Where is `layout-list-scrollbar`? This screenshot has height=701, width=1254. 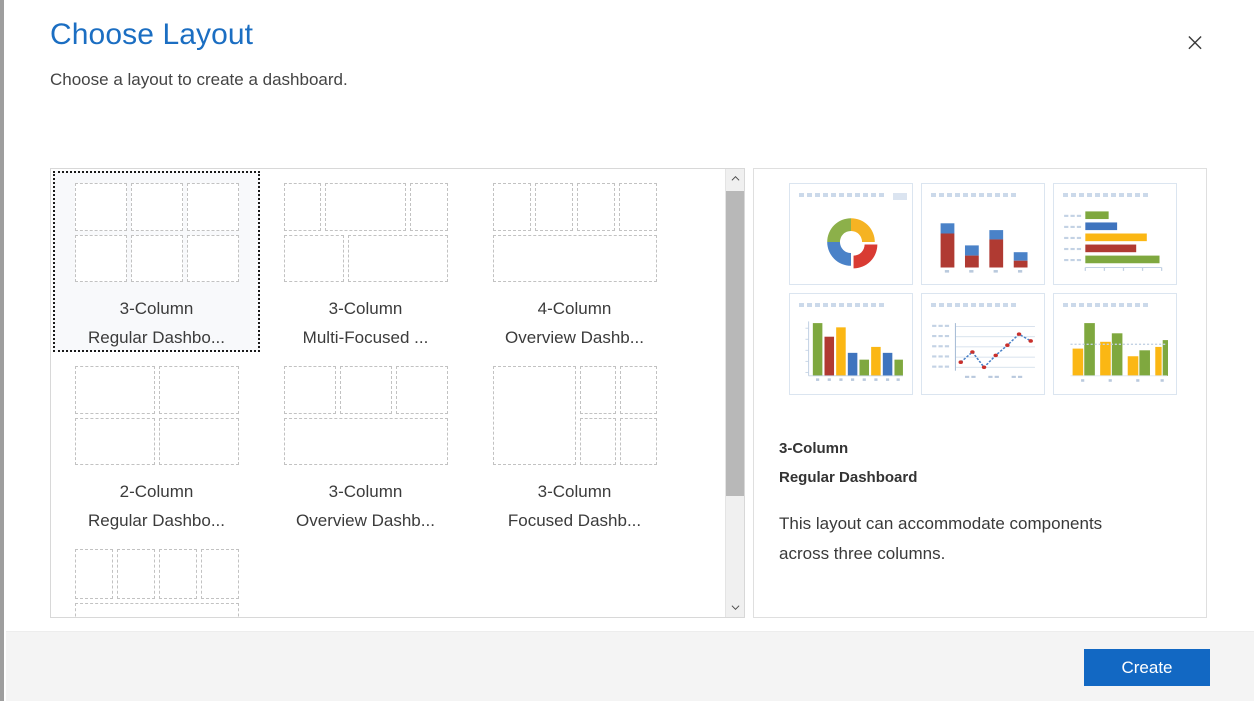 layout-list-scrollbar is located at coordinates (734, 393).